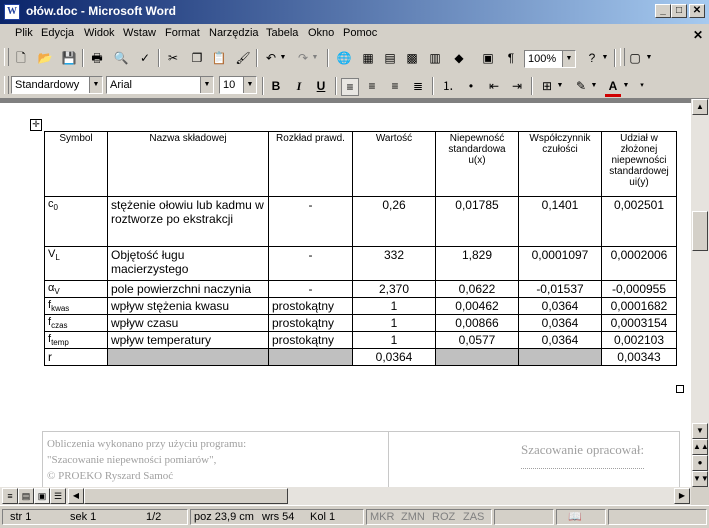 Image resolution: width=709 pixels, height=528 pixels. Describe the element at coordinates (372, 86) in the screenshot. I see `align-center-icon: ≡` at that location.